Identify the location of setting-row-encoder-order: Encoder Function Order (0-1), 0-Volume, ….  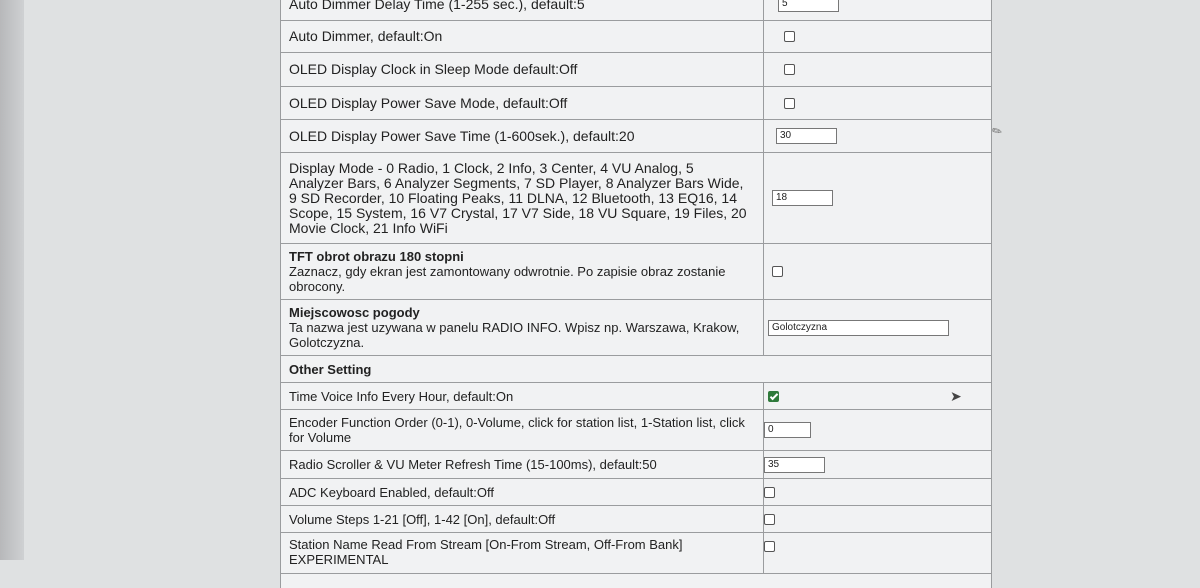
(636, 430).